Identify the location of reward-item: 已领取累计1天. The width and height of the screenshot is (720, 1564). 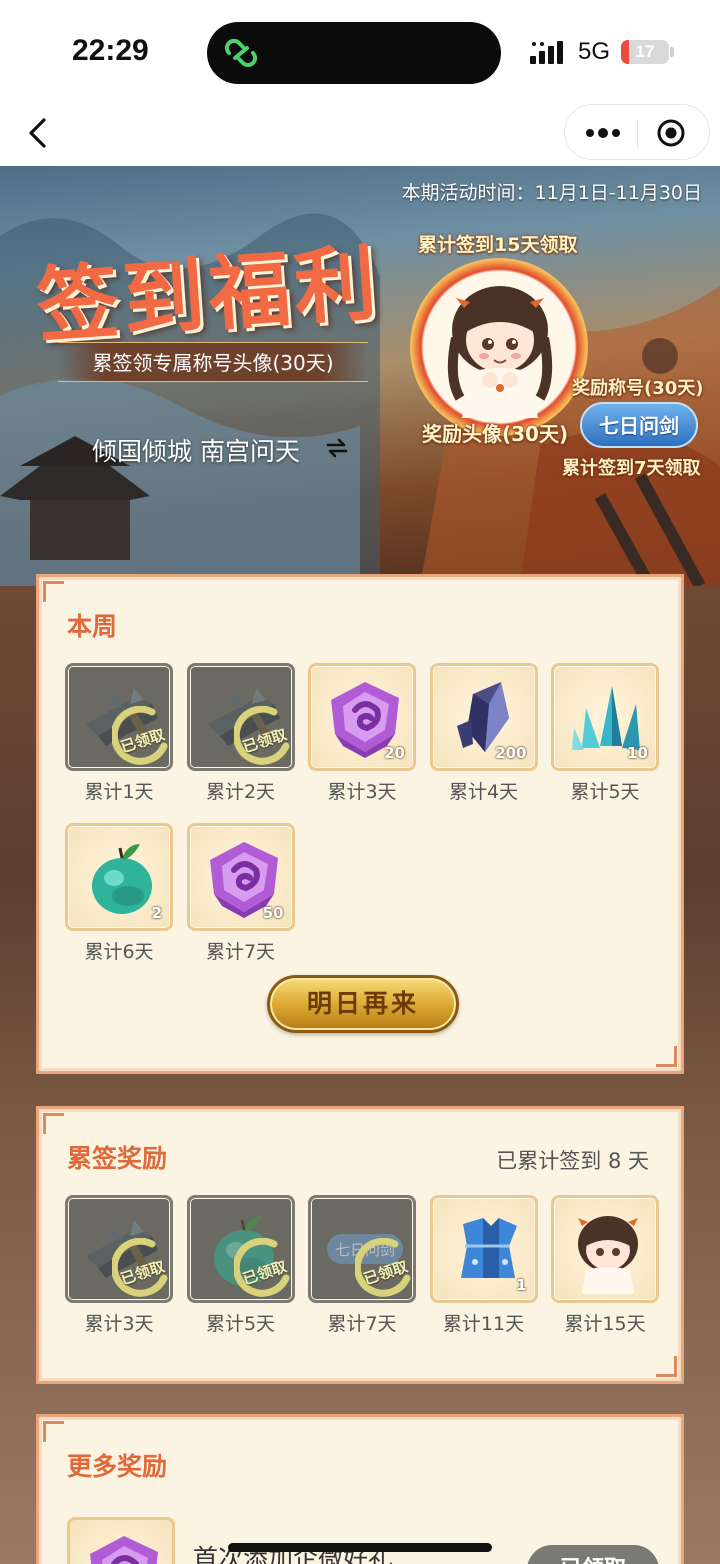
(119, 733).